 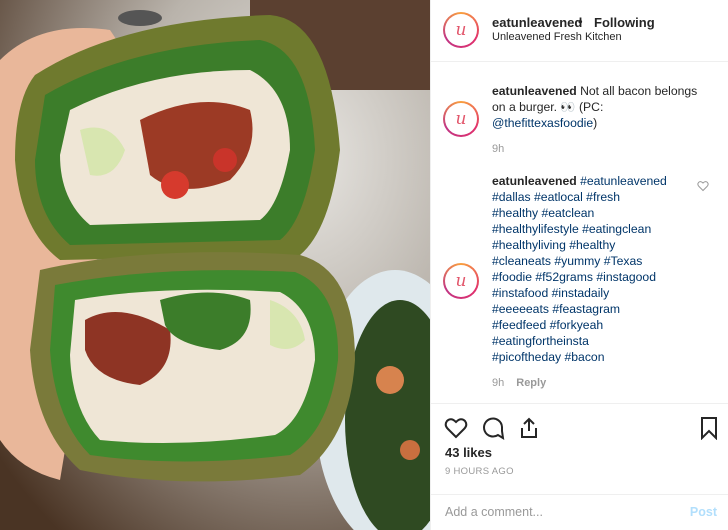 What do you see at coordinates (534, 91) in the screenshot?
I see `caption-username: eatunleavened` at bounding box center [534, 91].